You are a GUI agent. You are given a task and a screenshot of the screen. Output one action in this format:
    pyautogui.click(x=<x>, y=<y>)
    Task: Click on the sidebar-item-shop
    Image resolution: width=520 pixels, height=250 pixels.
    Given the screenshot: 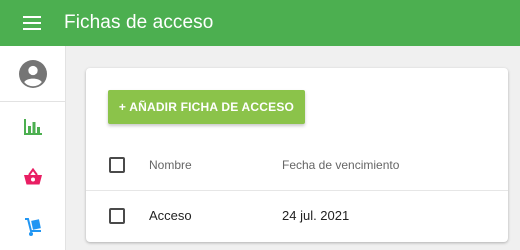 What is the action you would take?
    pyautogui.click(x=32, y=177)
    